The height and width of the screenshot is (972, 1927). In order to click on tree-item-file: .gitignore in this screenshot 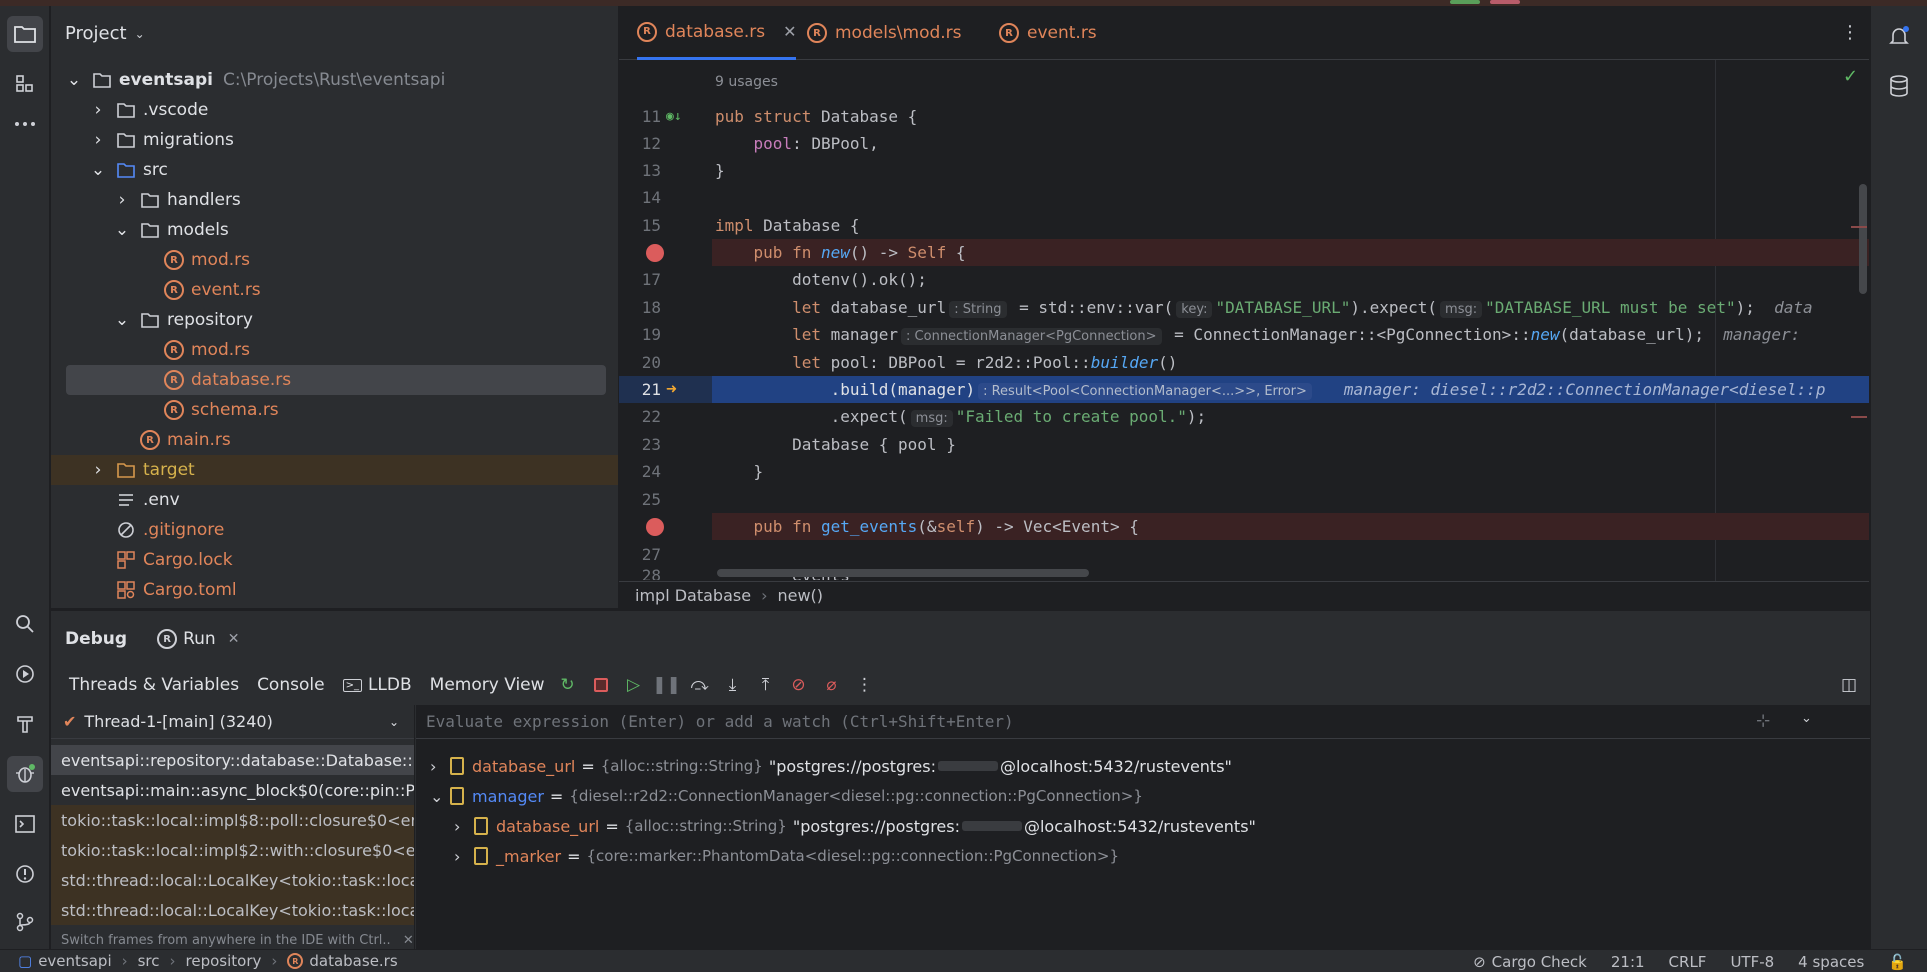, I will do `click(328, 530)`.